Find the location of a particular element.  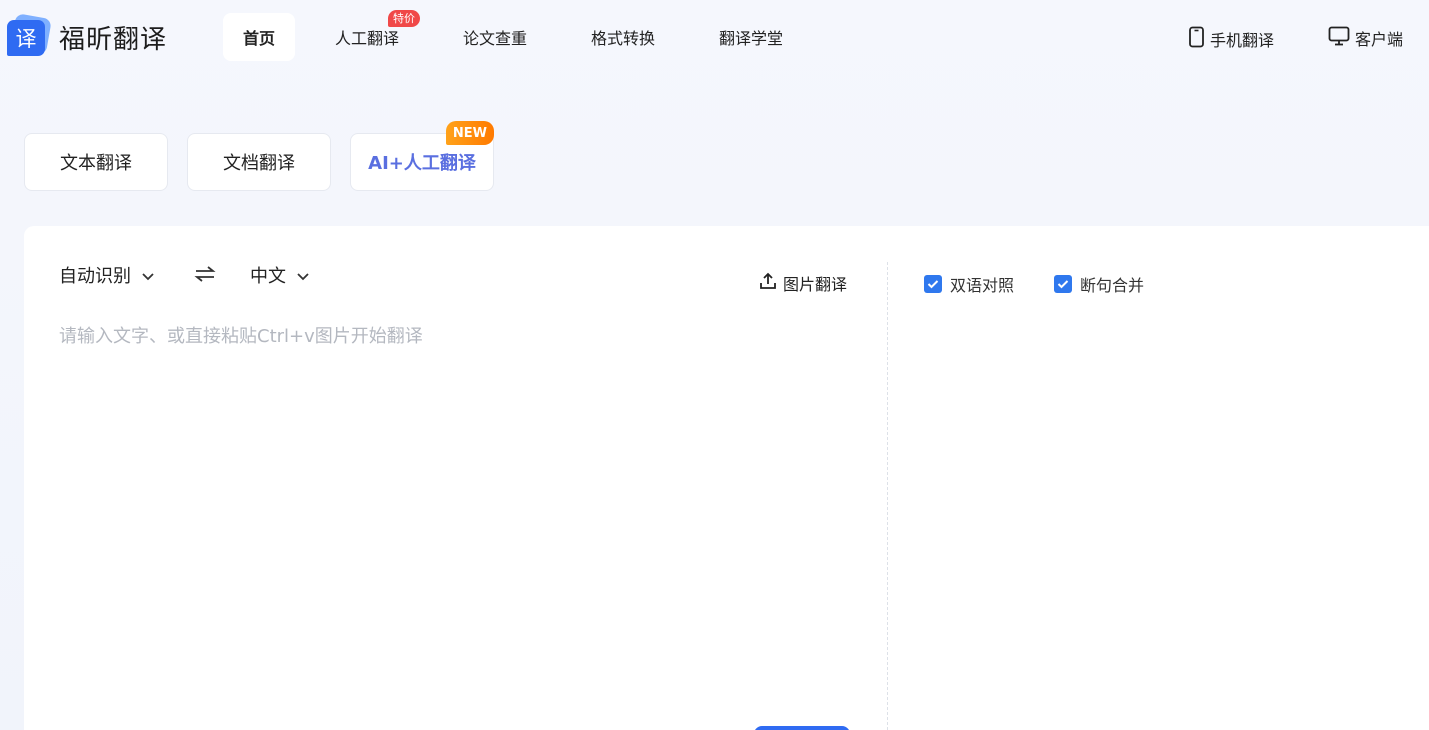

translate-button is located at coordinates (802, 728).